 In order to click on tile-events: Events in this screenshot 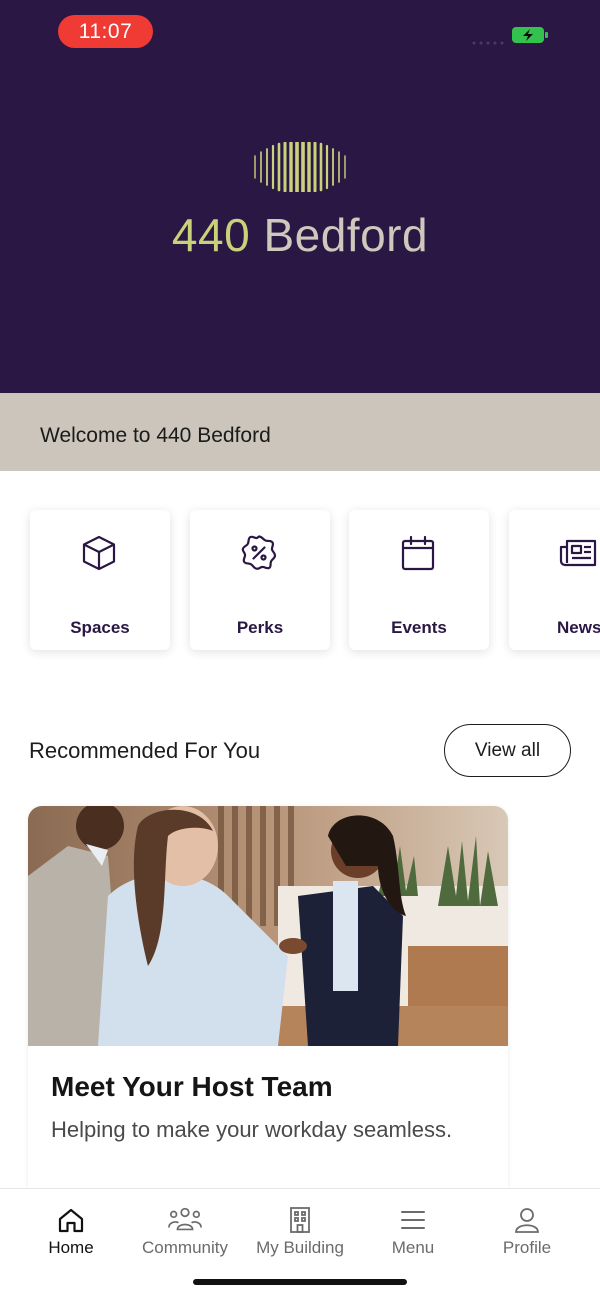, I will do `click(419, 580)`.